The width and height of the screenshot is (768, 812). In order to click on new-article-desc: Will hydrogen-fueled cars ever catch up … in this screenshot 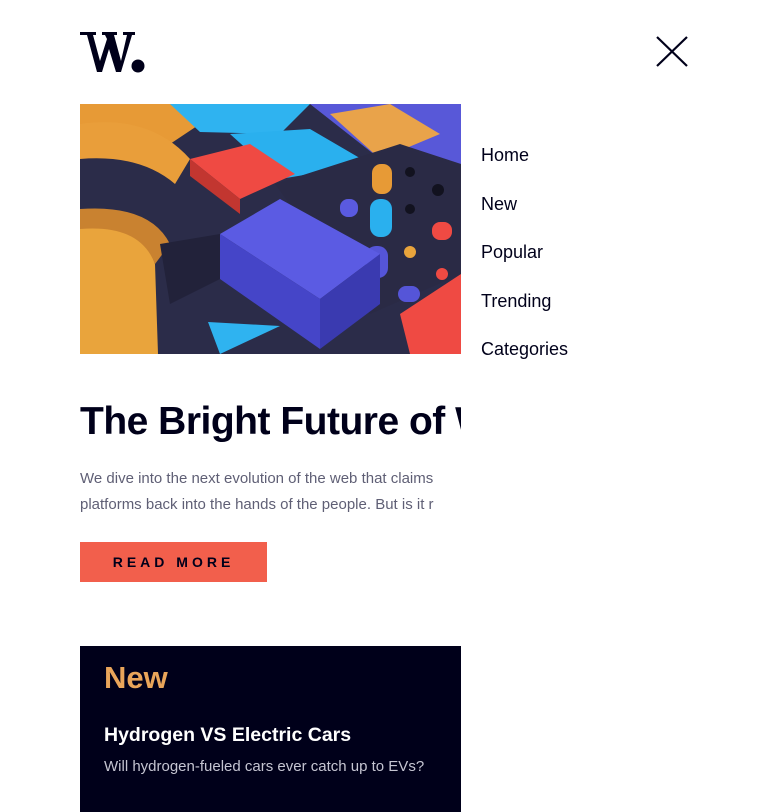, I will do `click(264, 766)`.